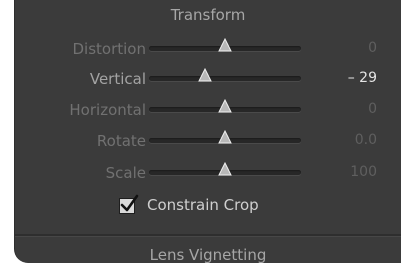 Image resolution: width=401 pixels, height=263 pixels. I want to click on slider-label-distortion: Distortion, so click(109, 49).